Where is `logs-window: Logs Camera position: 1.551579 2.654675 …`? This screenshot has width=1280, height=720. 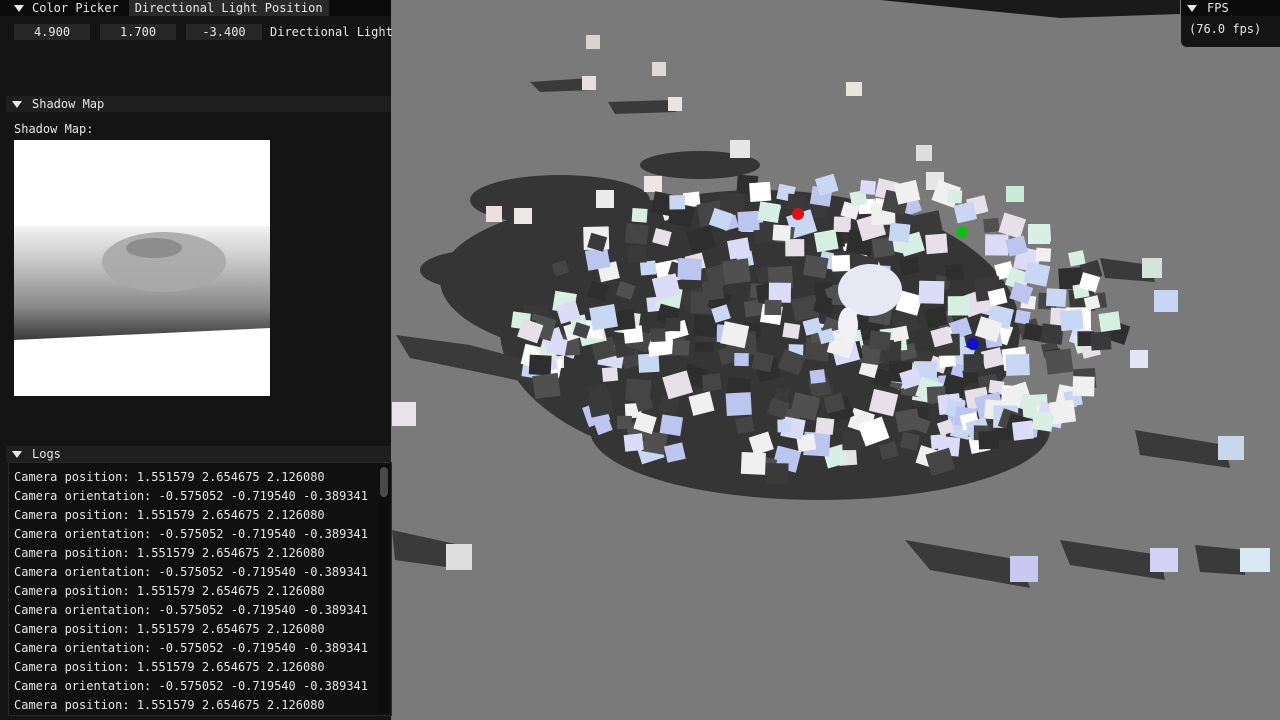
logs-window: Logs Camera position: 1.551579 2.654675 … is located at coordinates (196, 583).